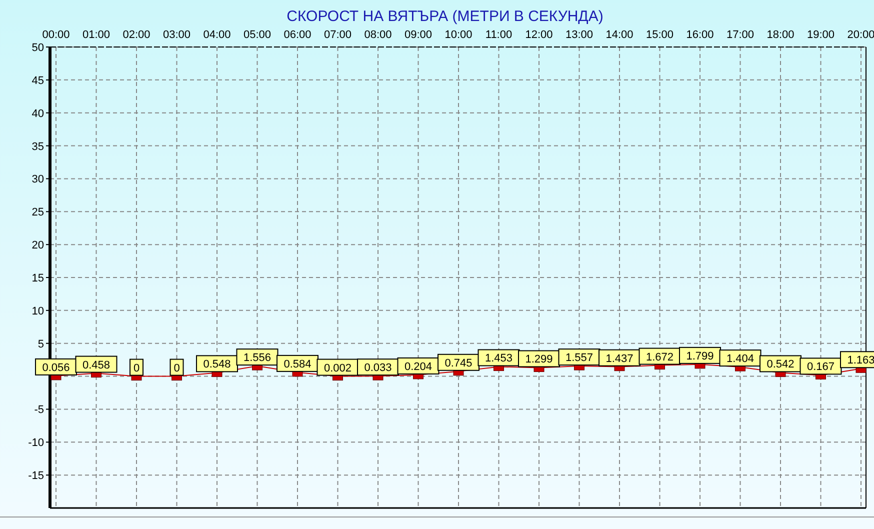 The image size is (874, 529). What do you see at coordinates (36, 476) in the screenshot?
I see `y-tick-label: -15` at bounding box center [36, 476].